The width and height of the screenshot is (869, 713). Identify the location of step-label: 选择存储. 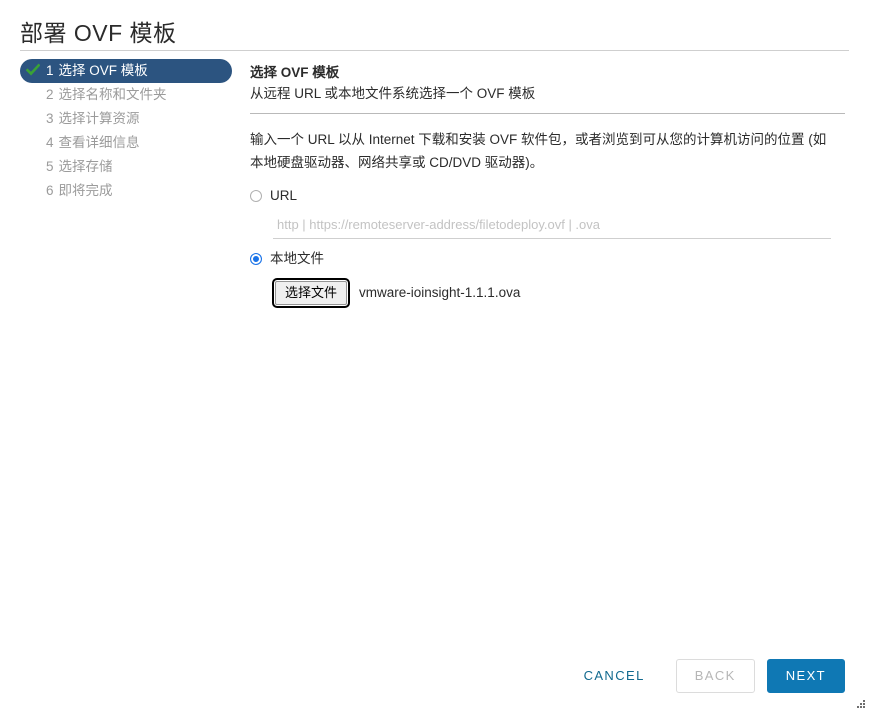
(85, 166).